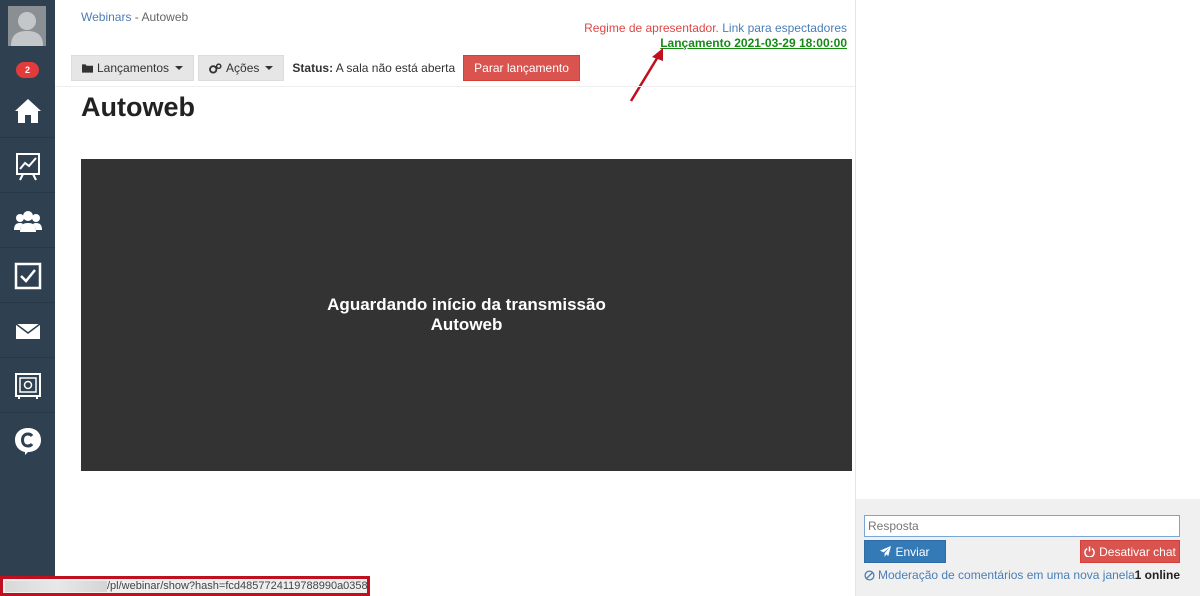 The width and height of the screenshot is (1200, 596). I want to click on disable-chat-button: Desativar chat, so click(1130, 551).